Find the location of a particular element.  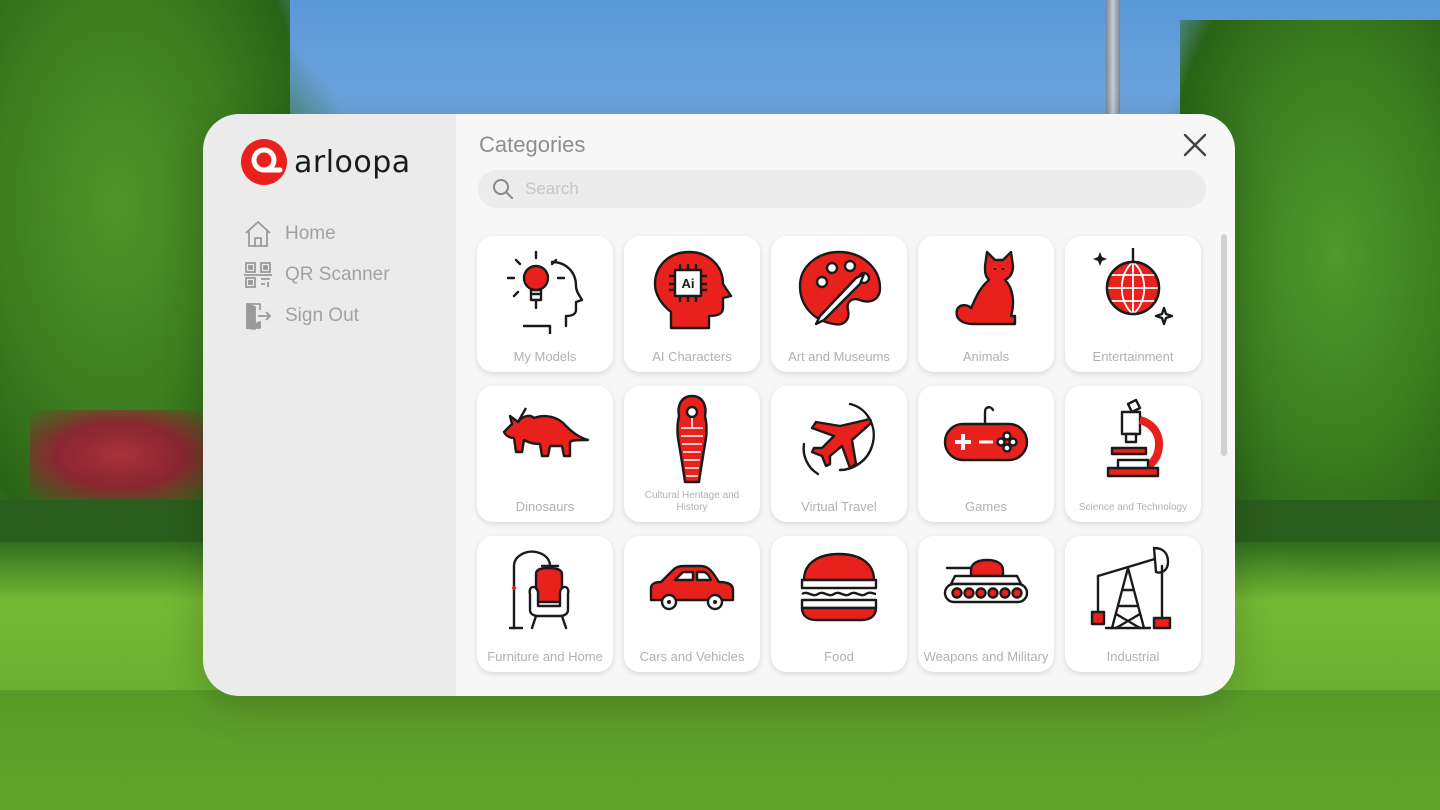

page-title: Categories is located at coordinates (532, 144).